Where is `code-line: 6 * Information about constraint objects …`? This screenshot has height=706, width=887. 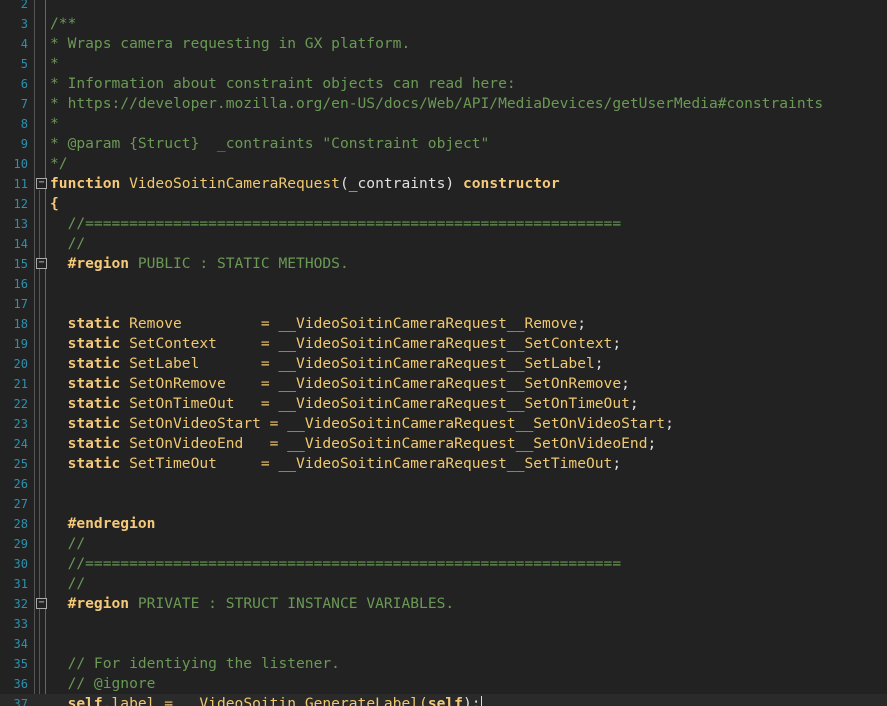
code-line: 6 * Information about constraint objects … is located at coordinates (443, 84).